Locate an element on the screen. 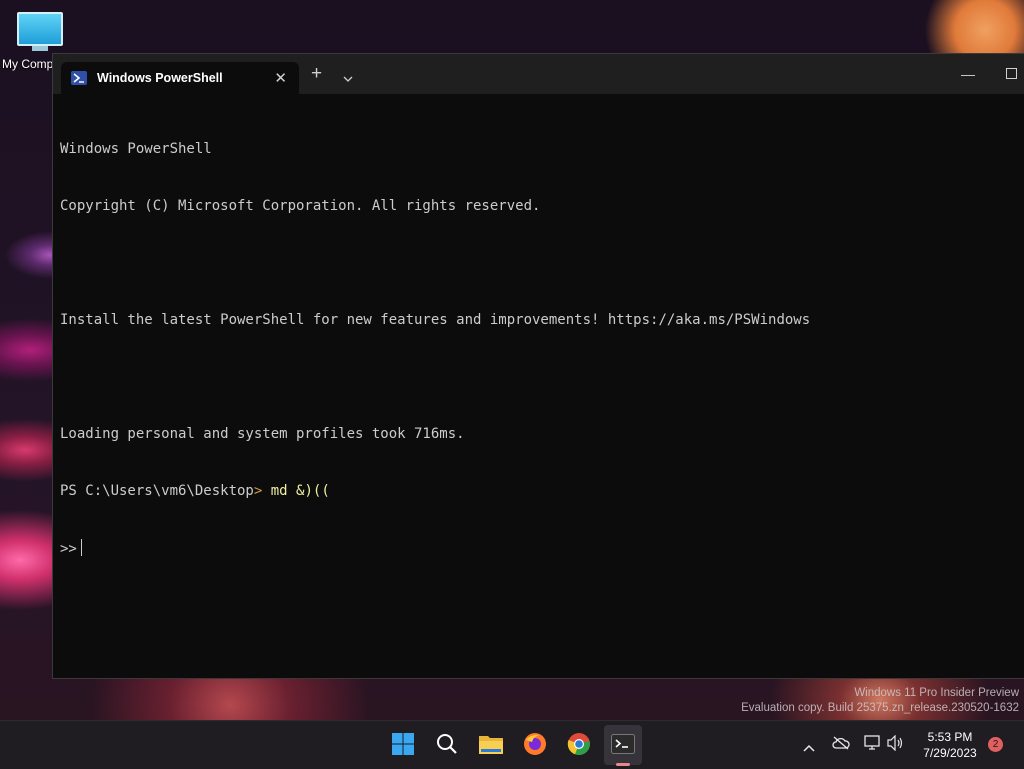 The image size is (1024, 769). new-tab-button: + is located at coordinates (316, 74).